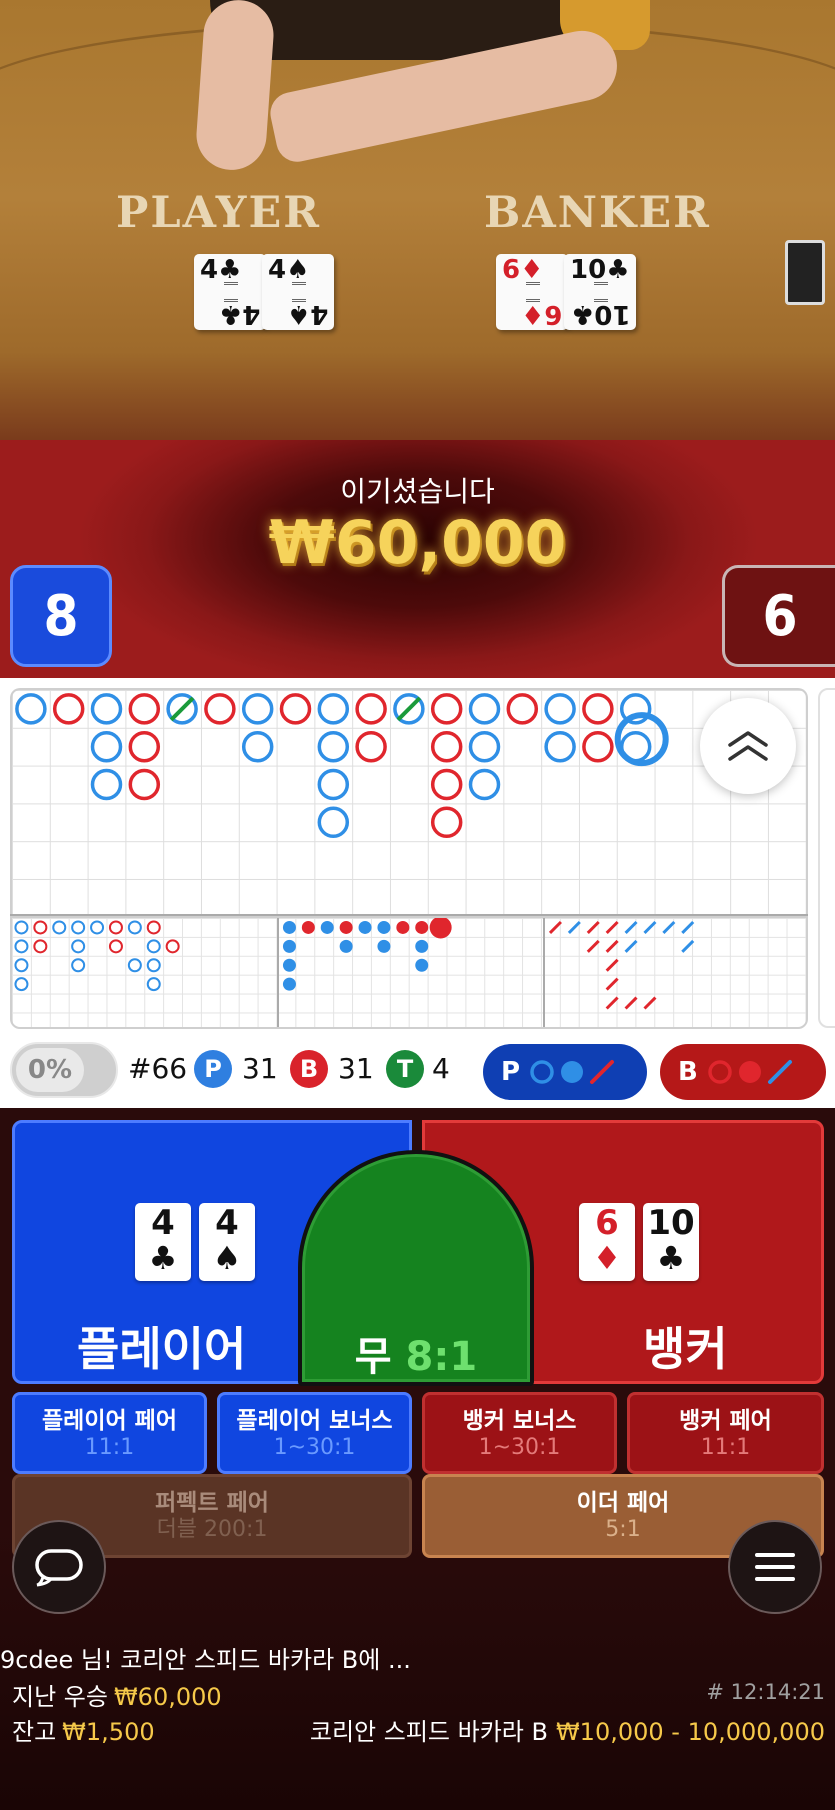  I want to click on card-shoe, so click(805, 272).